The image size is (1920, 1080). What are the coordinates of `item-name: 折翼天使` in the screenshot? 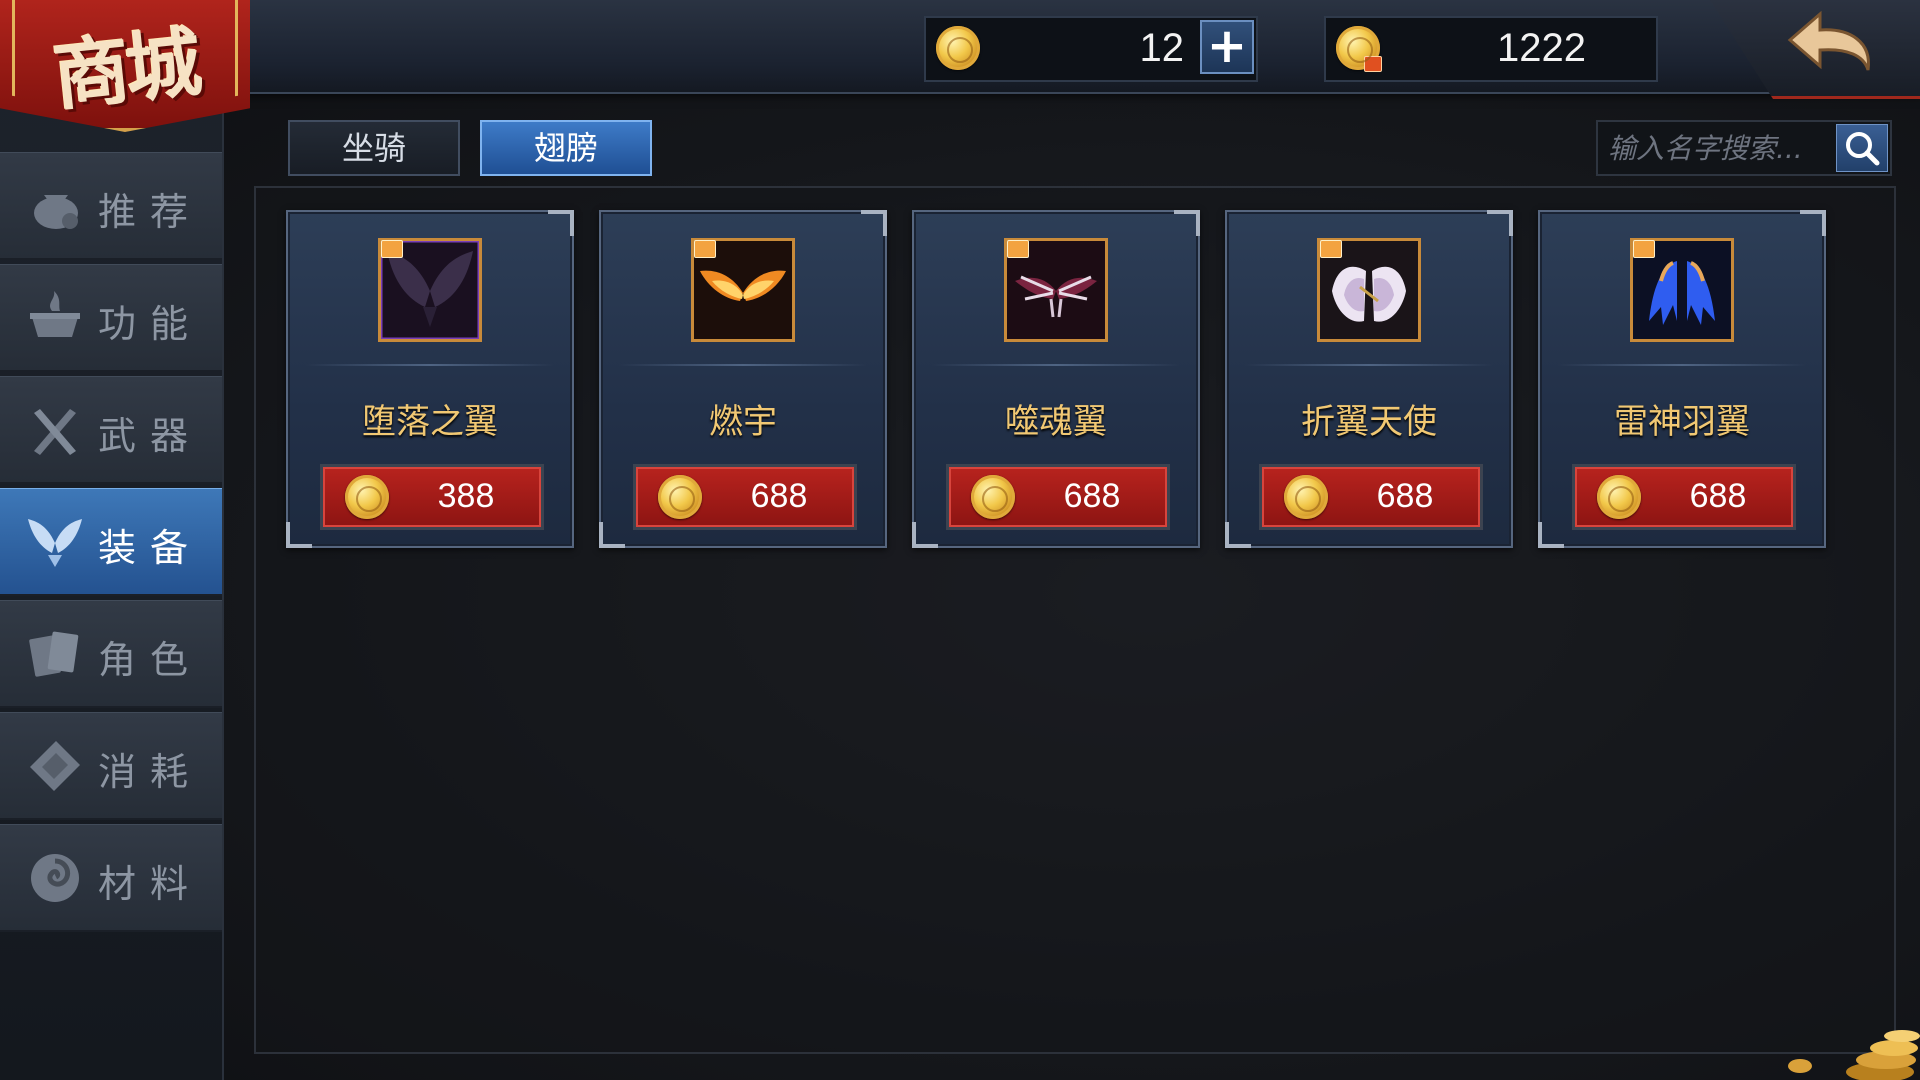 It's located at (1369, 422).